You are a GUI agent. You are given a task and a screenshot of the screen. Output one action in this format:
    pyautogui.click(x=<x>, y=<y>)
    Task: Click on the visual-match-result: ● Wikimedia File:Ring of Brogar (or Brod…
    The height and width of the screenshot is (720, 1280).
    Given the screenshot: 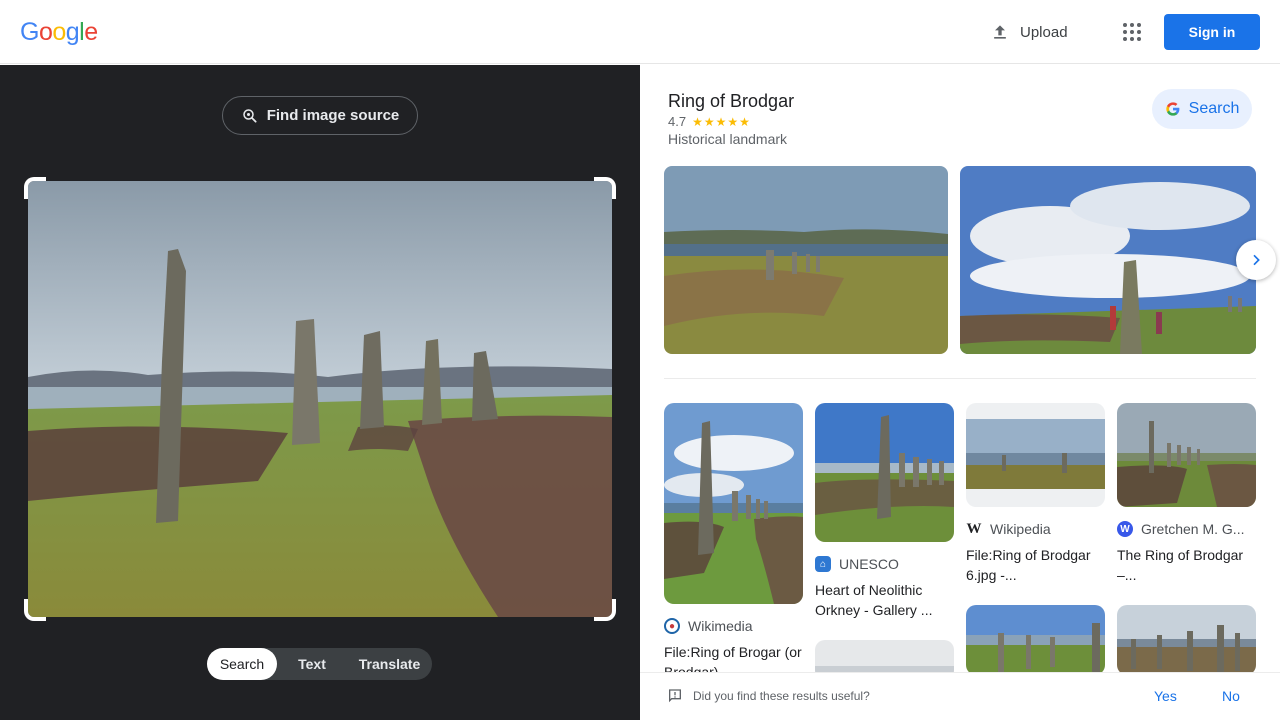 What is the action you would take?
    pyautogui.click(x=733, y=542)
    